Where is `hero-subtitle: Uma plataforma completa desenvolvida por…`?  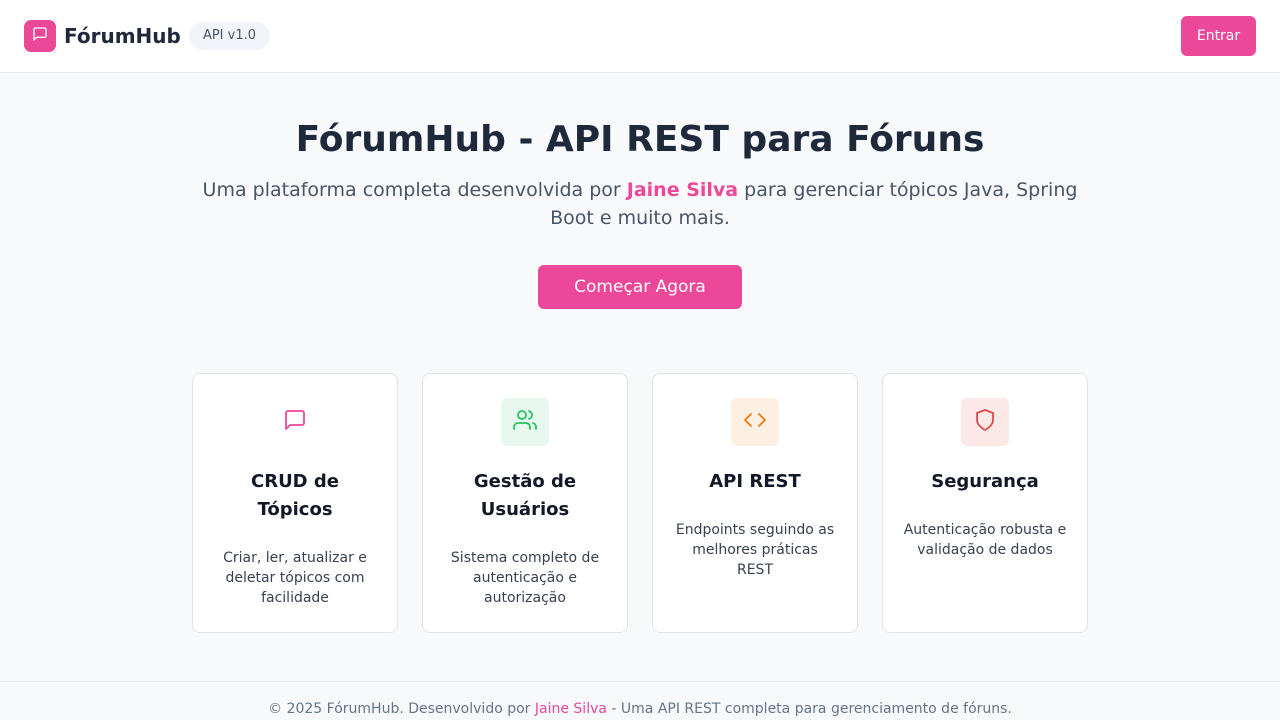 hero-subtitle: Uma plataforma completa desenvolvida por… is located at coordinates (640, 204).